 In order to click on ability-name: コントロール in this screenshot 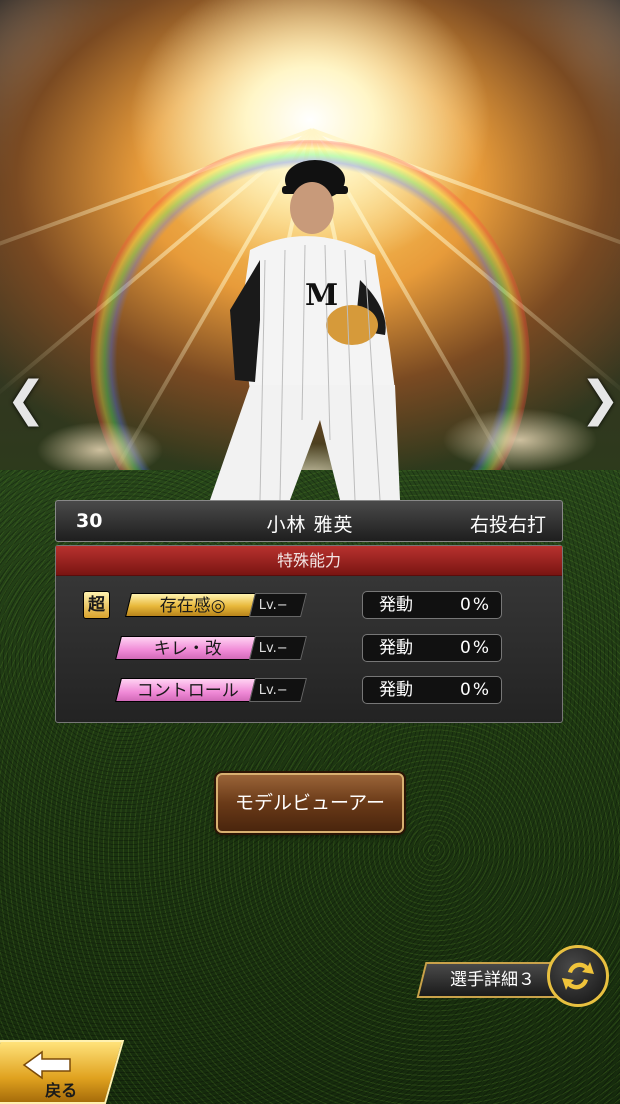, I will do `click(187, 691)`.